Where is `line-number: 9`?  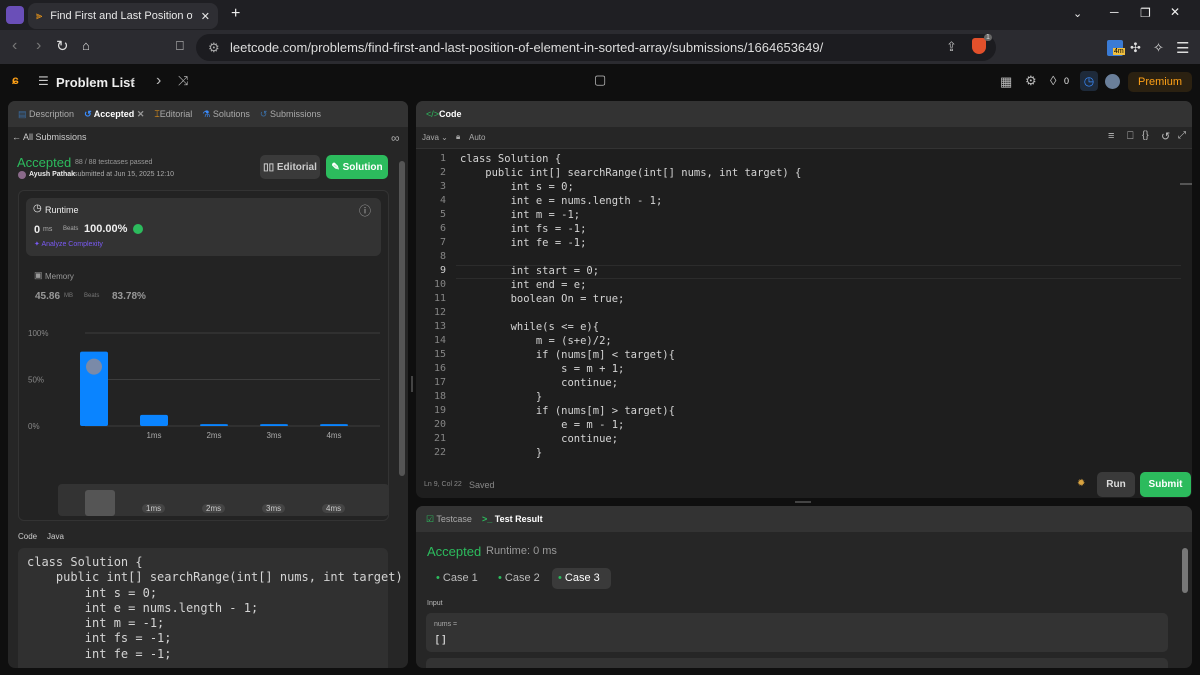
line-number: 9 is located at coordinates (442, 270).